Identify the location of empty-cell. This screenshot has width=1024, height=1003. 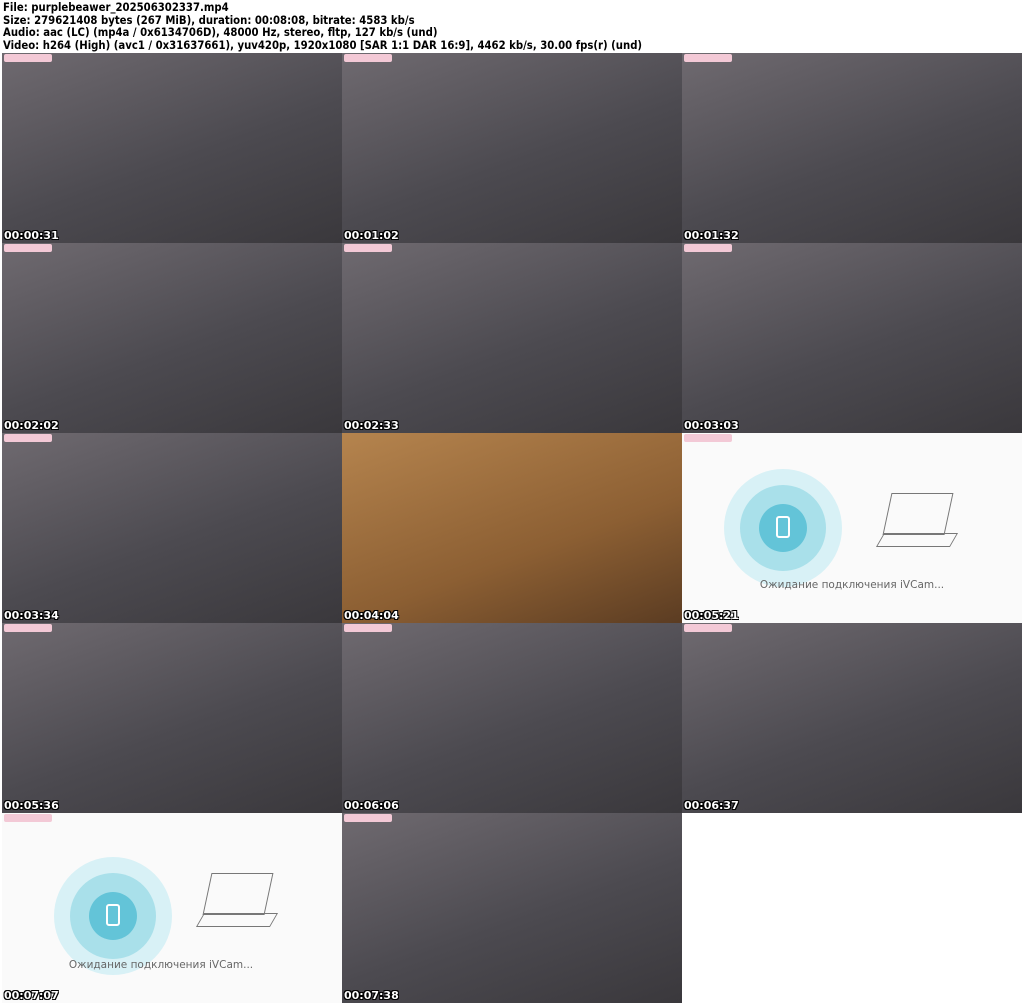
(852, 908).